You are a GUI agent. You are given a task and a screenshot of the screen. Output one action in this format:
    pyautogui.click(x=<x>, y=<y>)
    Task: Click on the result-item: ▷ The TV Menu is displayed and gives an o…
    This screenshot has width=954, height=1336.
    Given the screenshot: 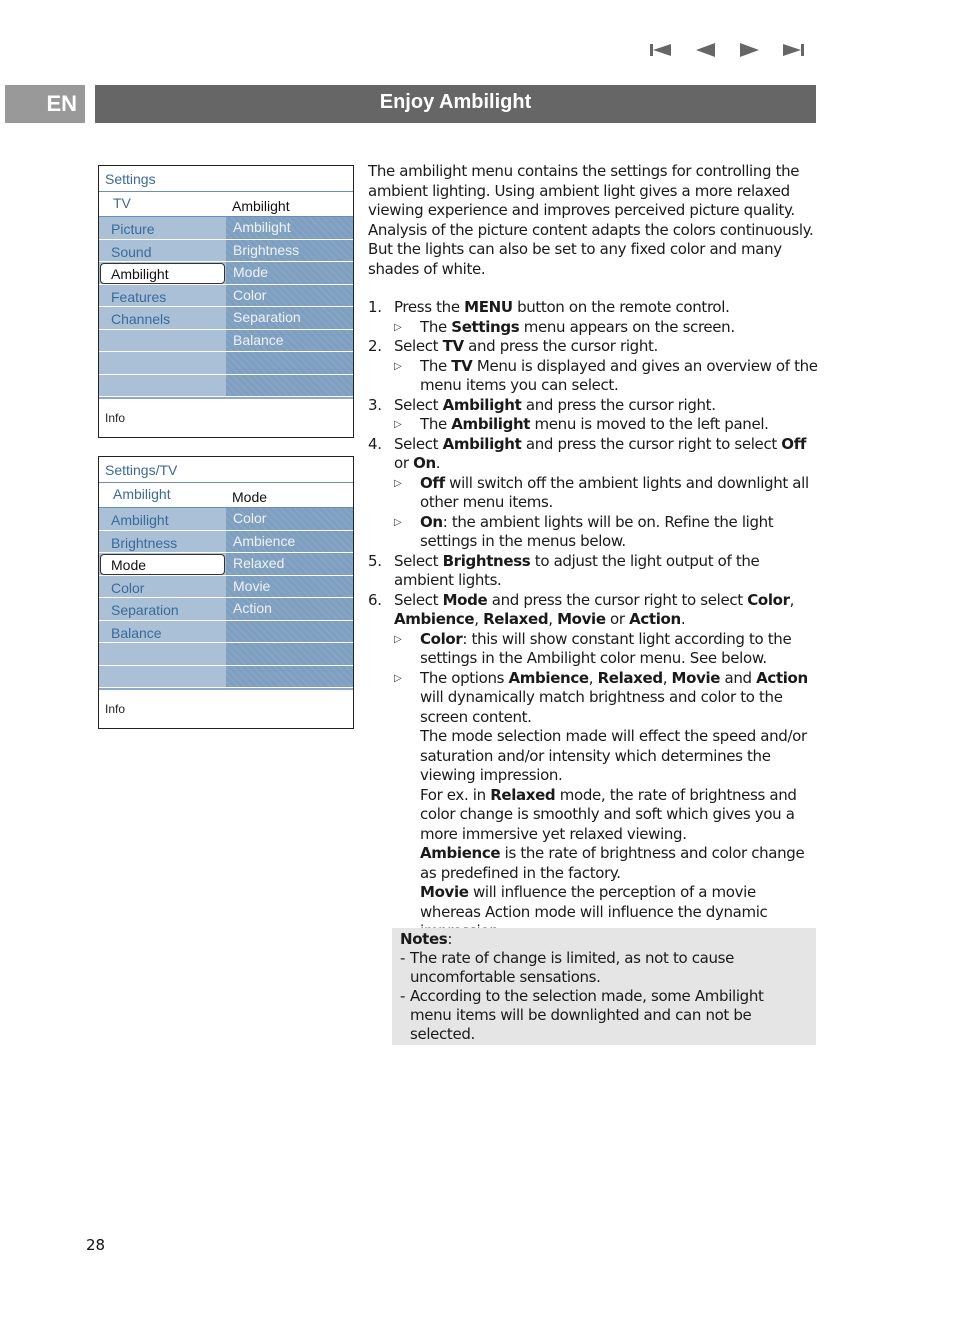 What is the action you would take?
    pyautogui.click(x=606, y=376)
    